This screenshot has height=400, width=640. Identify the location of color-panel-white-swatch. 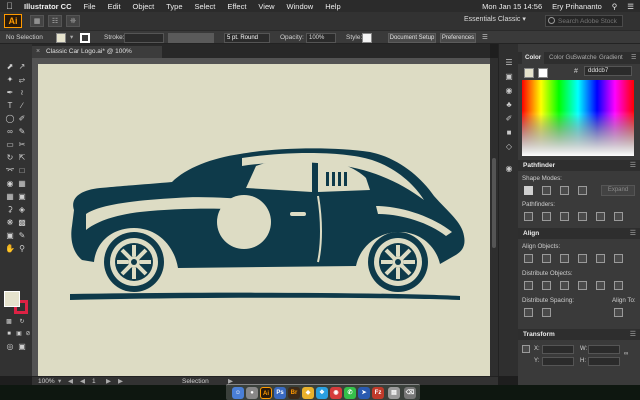
(543, 73).